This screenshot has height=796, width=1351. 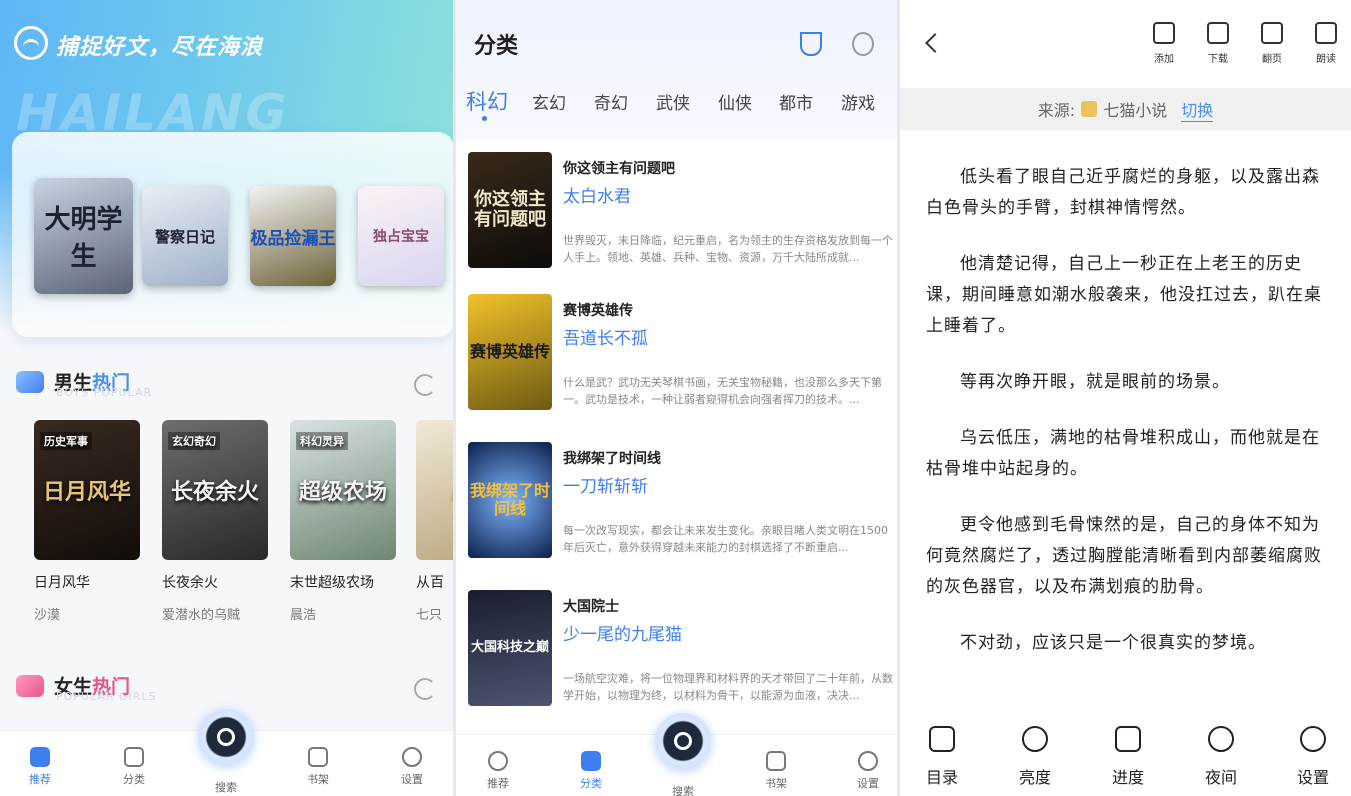 I want to click on progress-button: 进度, so click(x=1128, y=757).